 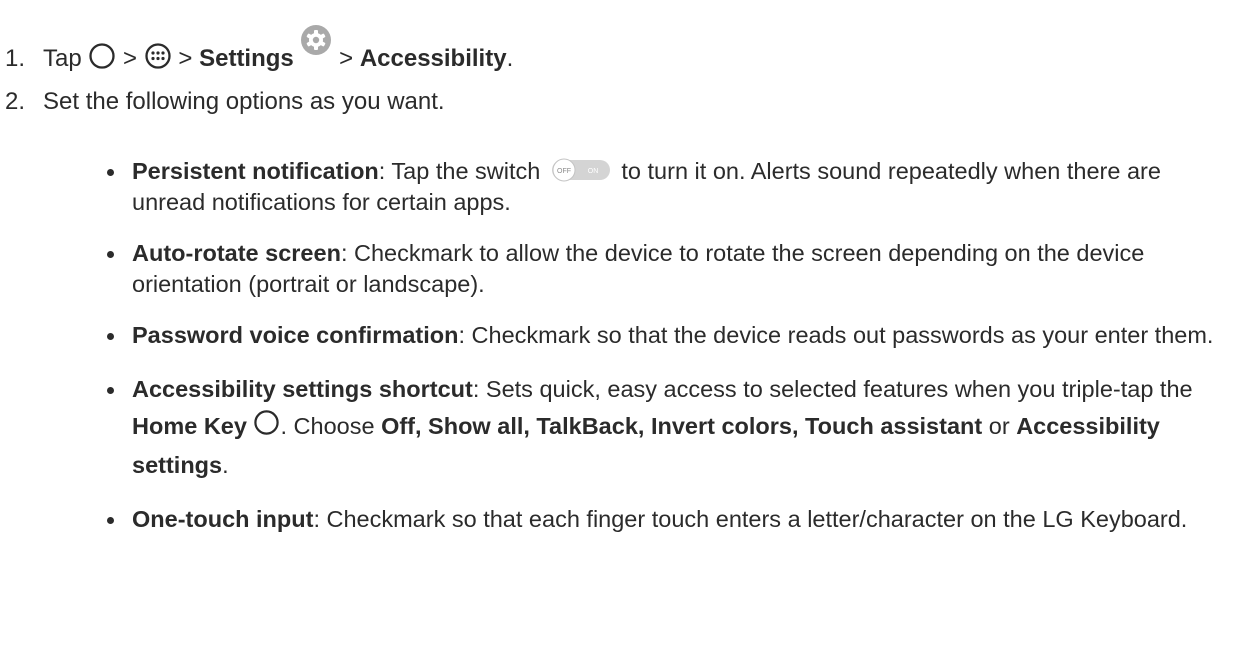 What do you see at coordinates (223, 519) in the screenshot?
I see `option-title: One-touch input` at bounding box center [223, 519].